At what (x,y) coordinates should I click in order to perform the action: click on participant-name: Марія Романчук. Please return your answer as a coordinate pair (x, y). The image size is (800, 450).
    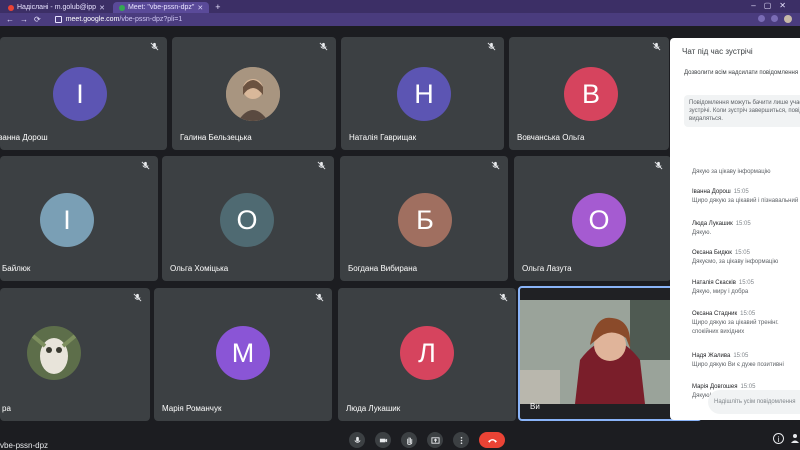
    Looking at the image, I should click on (192, 408).